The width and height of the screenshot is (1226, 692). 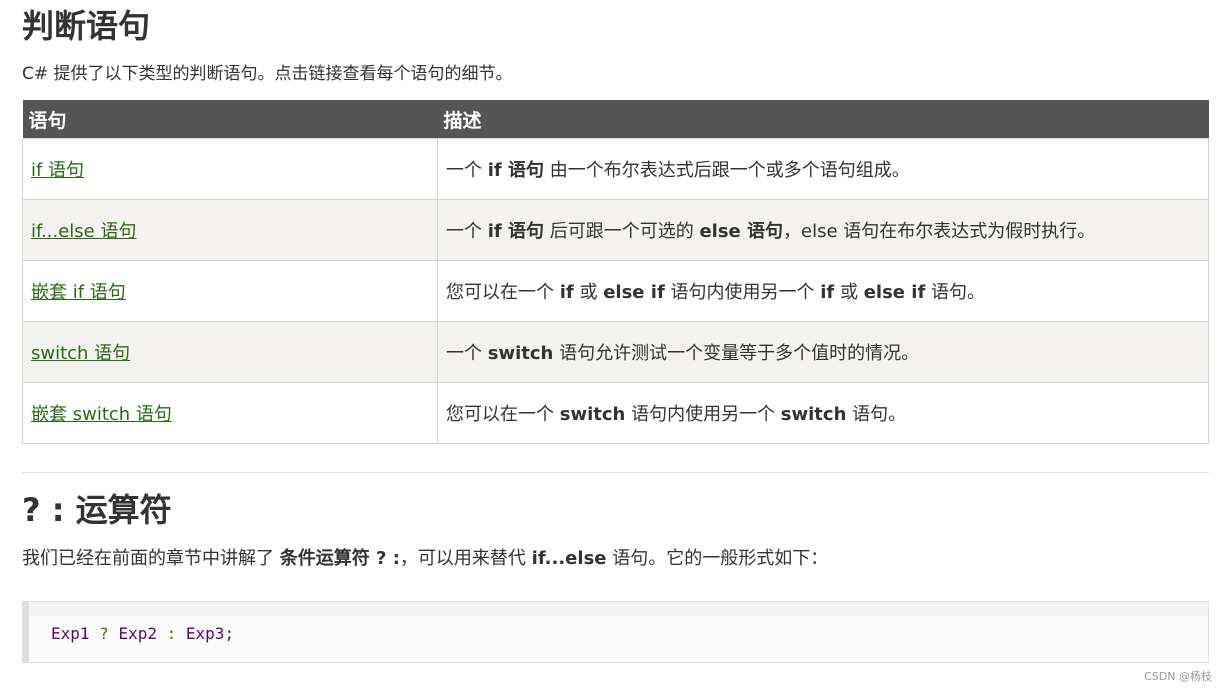 What do you see at coordinates (70, 633) in the screenshot?
I see `code-token: Exp1` at bounding box center [70, 633].